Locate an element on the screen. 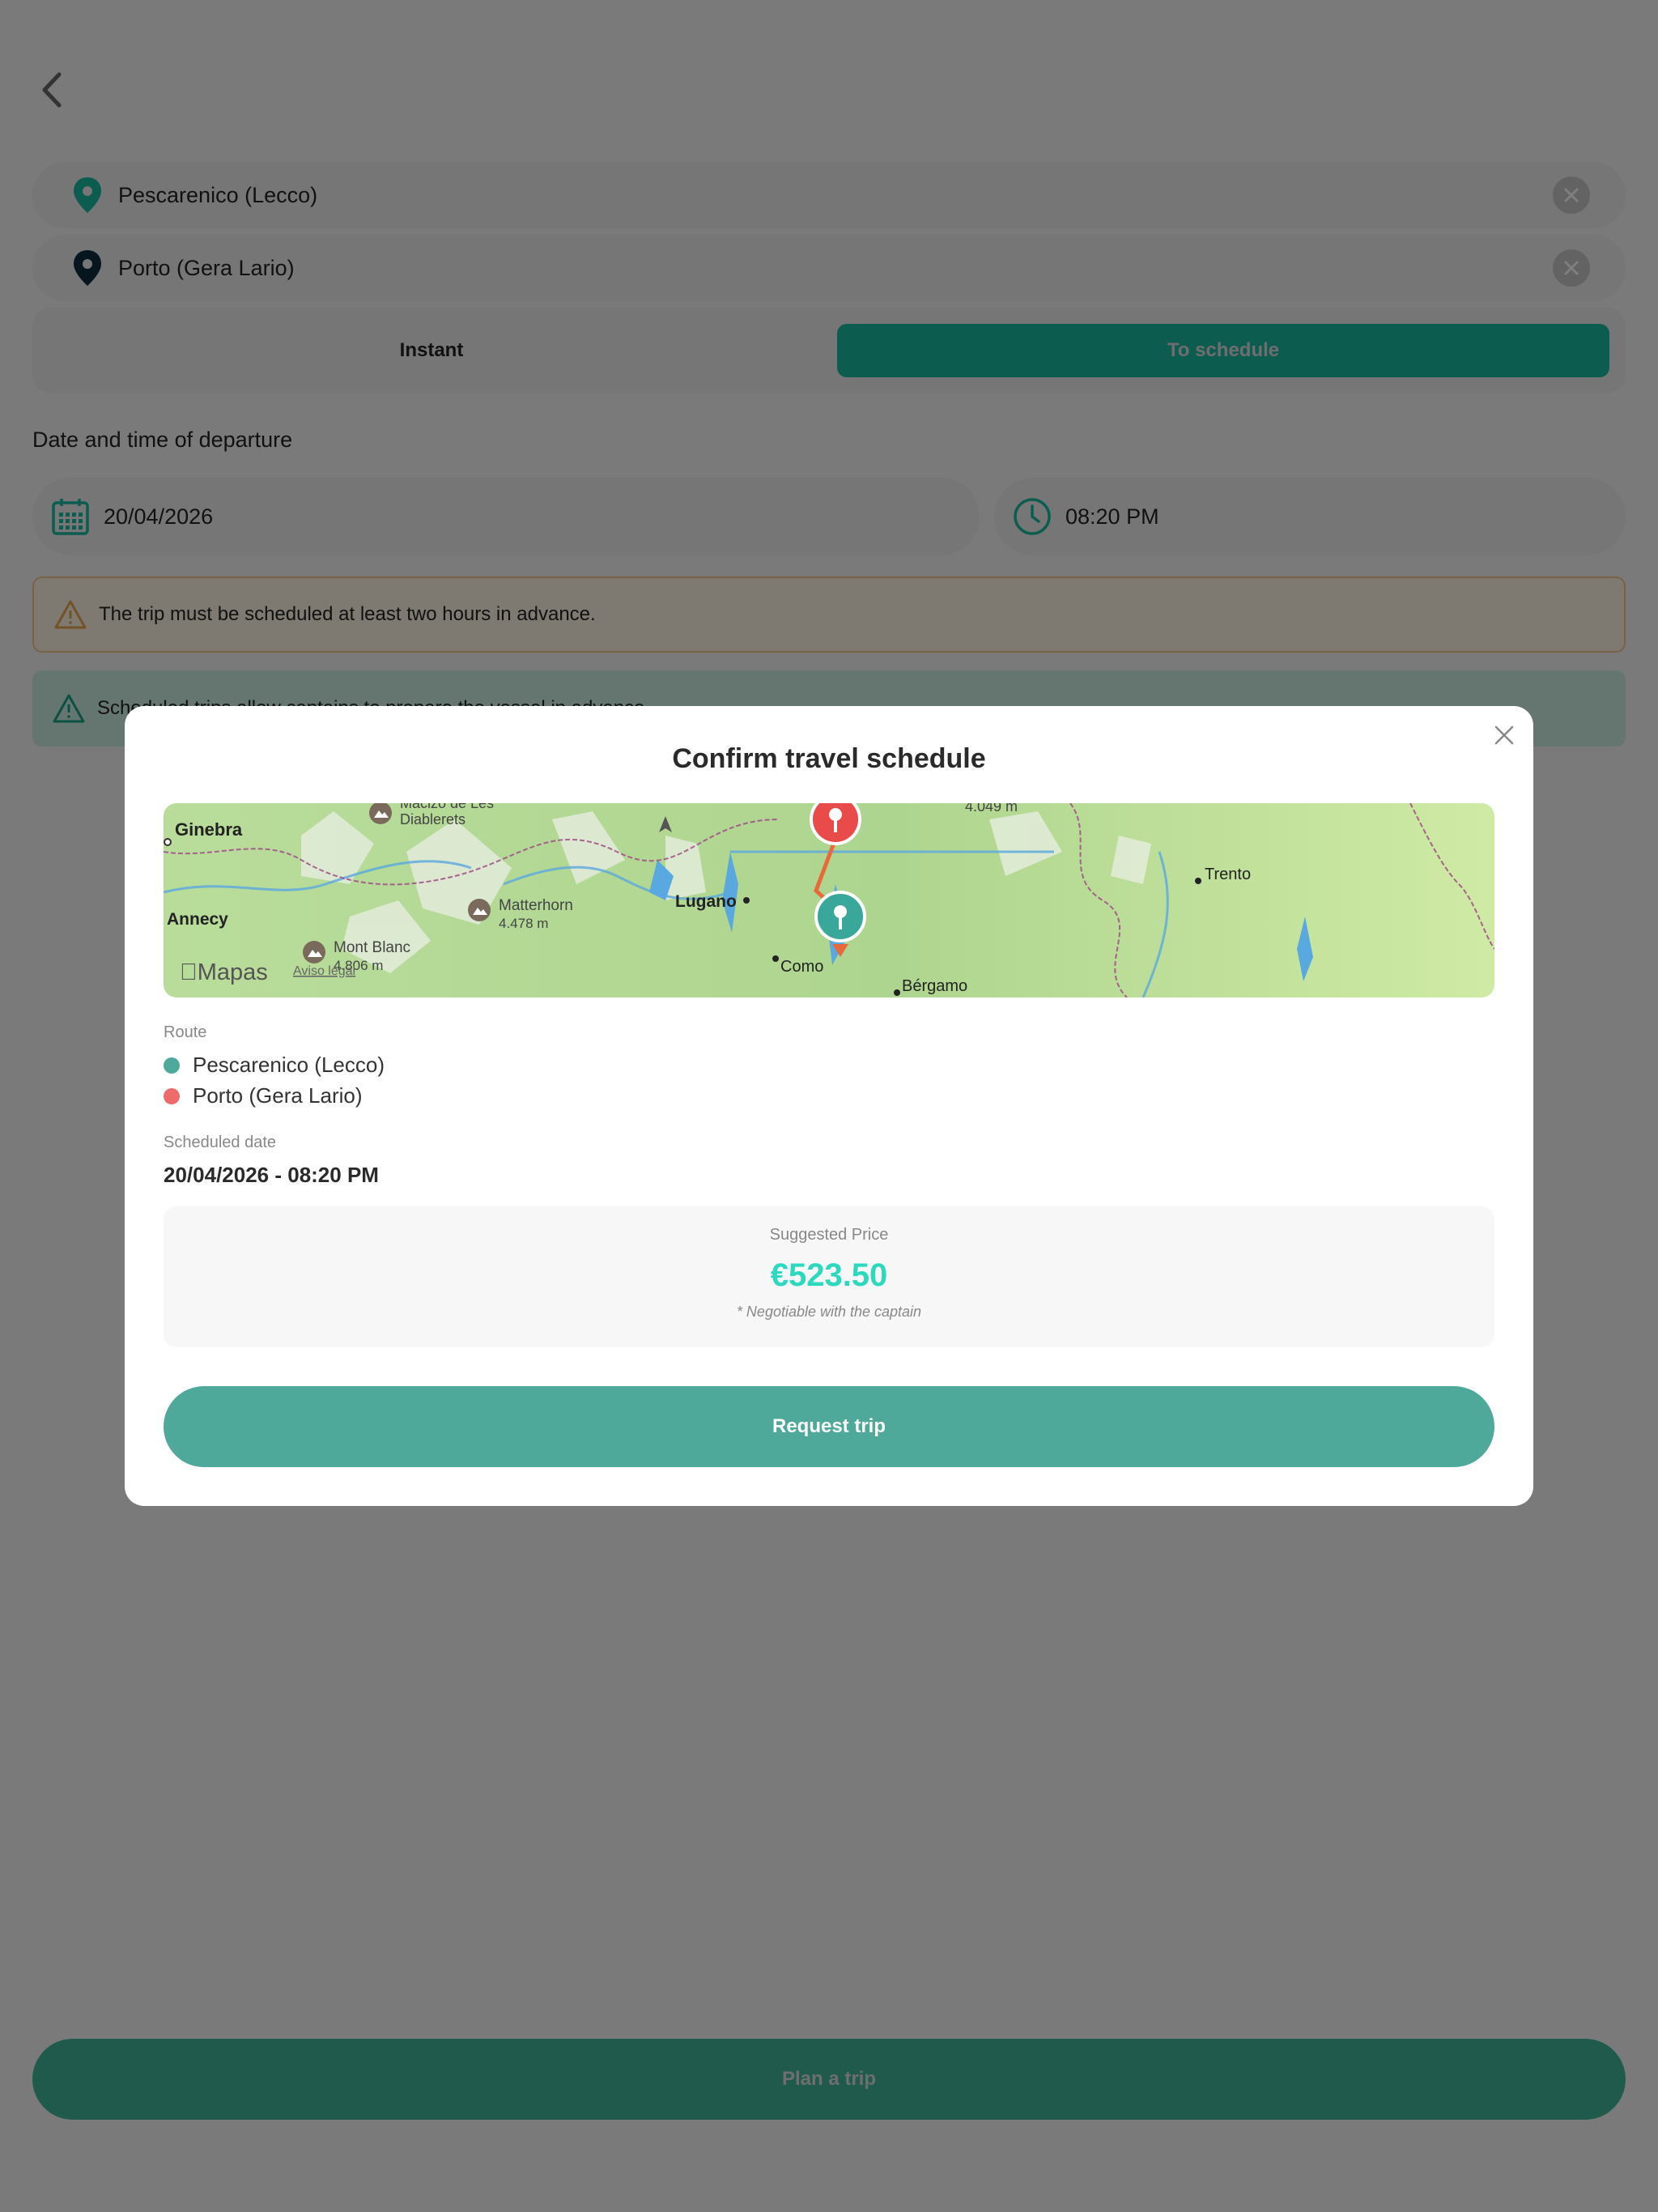 This screenshot has width=1658, height=2212. map-label-bergamo: Bérgamo is located at coordinates (934, 986).